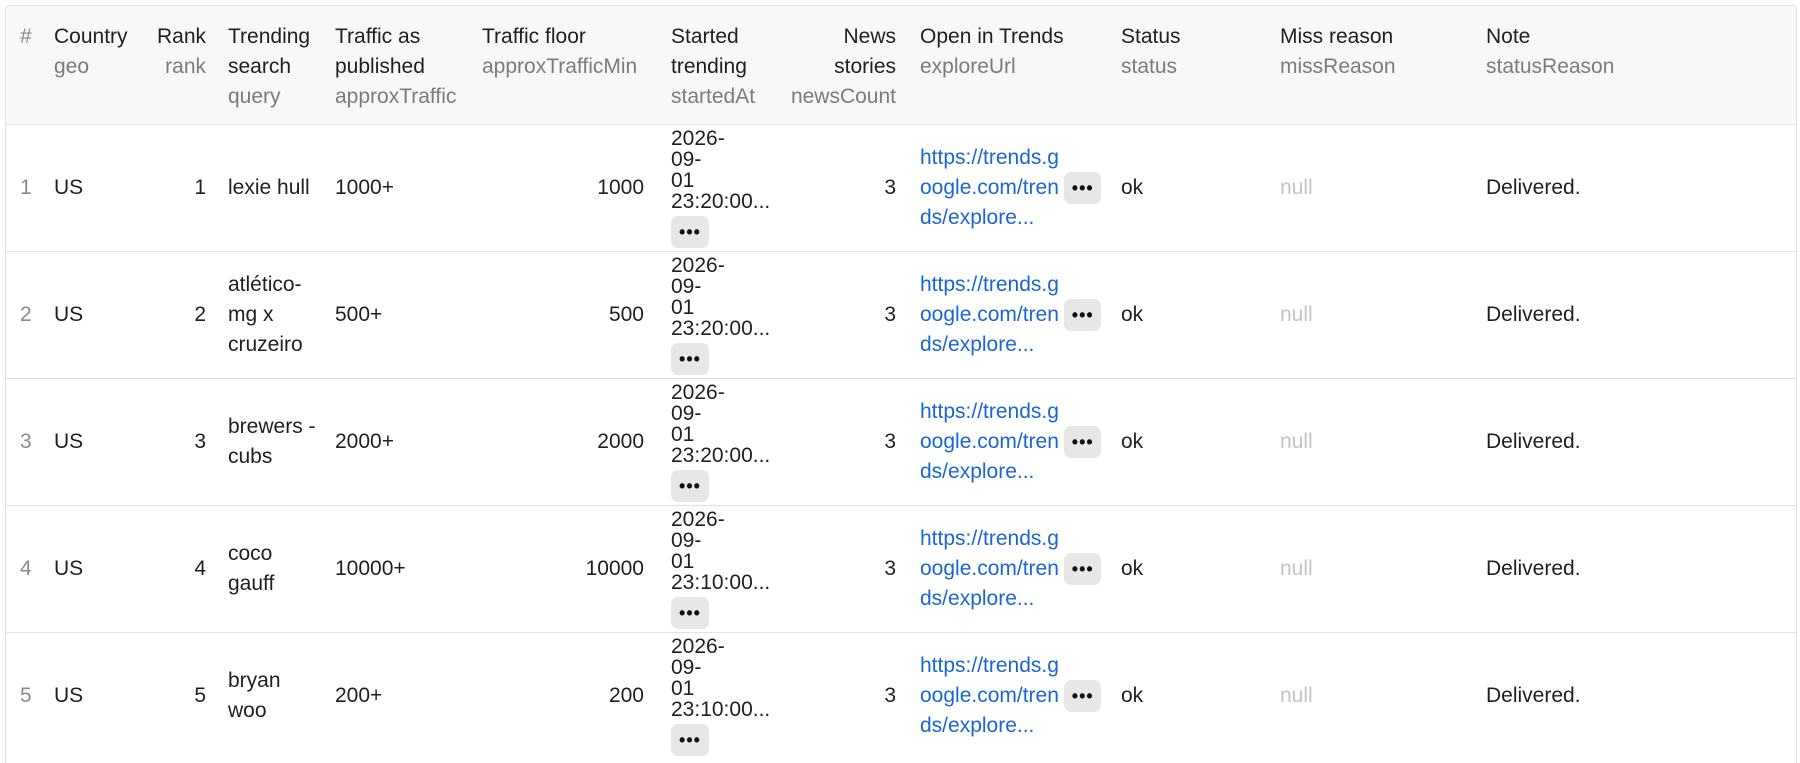 This screenshot has width=1800, height=763. I want to click on query-text: brewers - cubs, so click(272, 441).